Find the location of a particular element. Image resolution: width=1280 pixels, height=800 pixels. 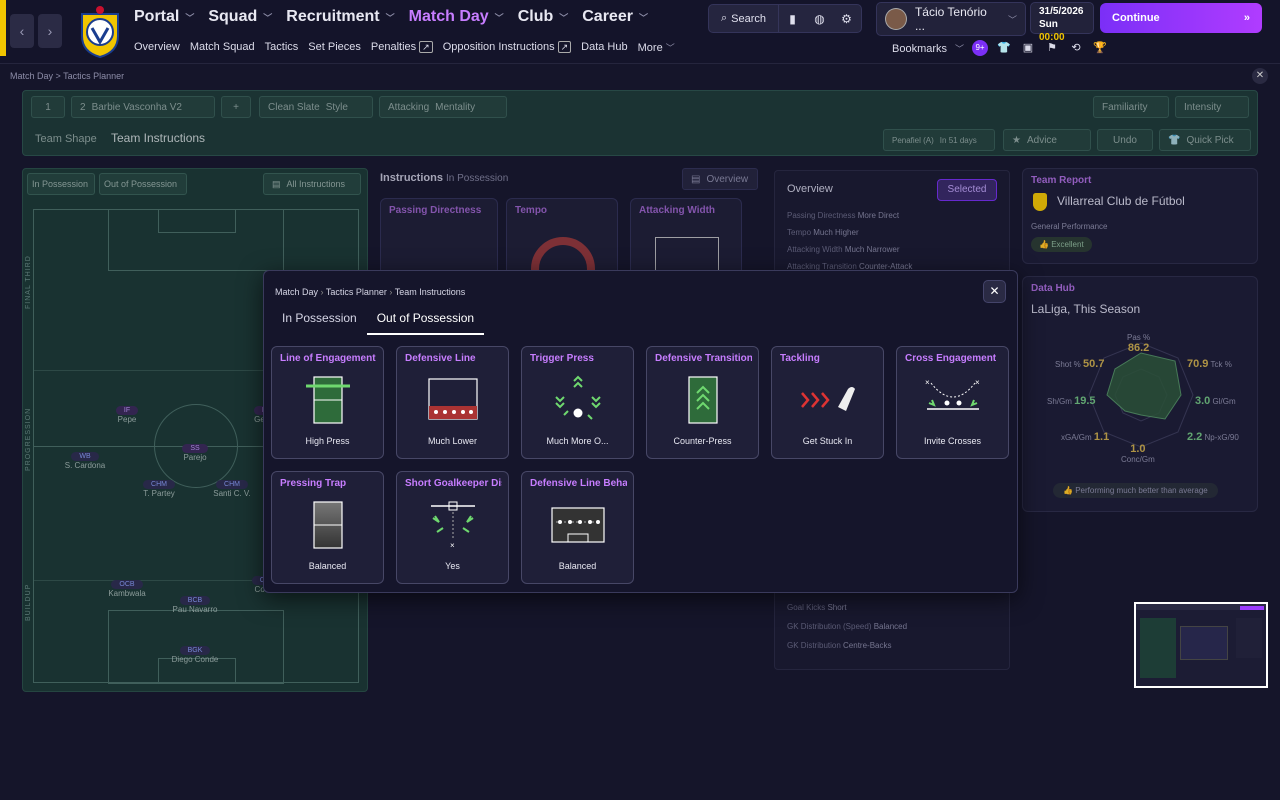

tactics-board-icon: ▣ is located at coordinates (1028, 48).